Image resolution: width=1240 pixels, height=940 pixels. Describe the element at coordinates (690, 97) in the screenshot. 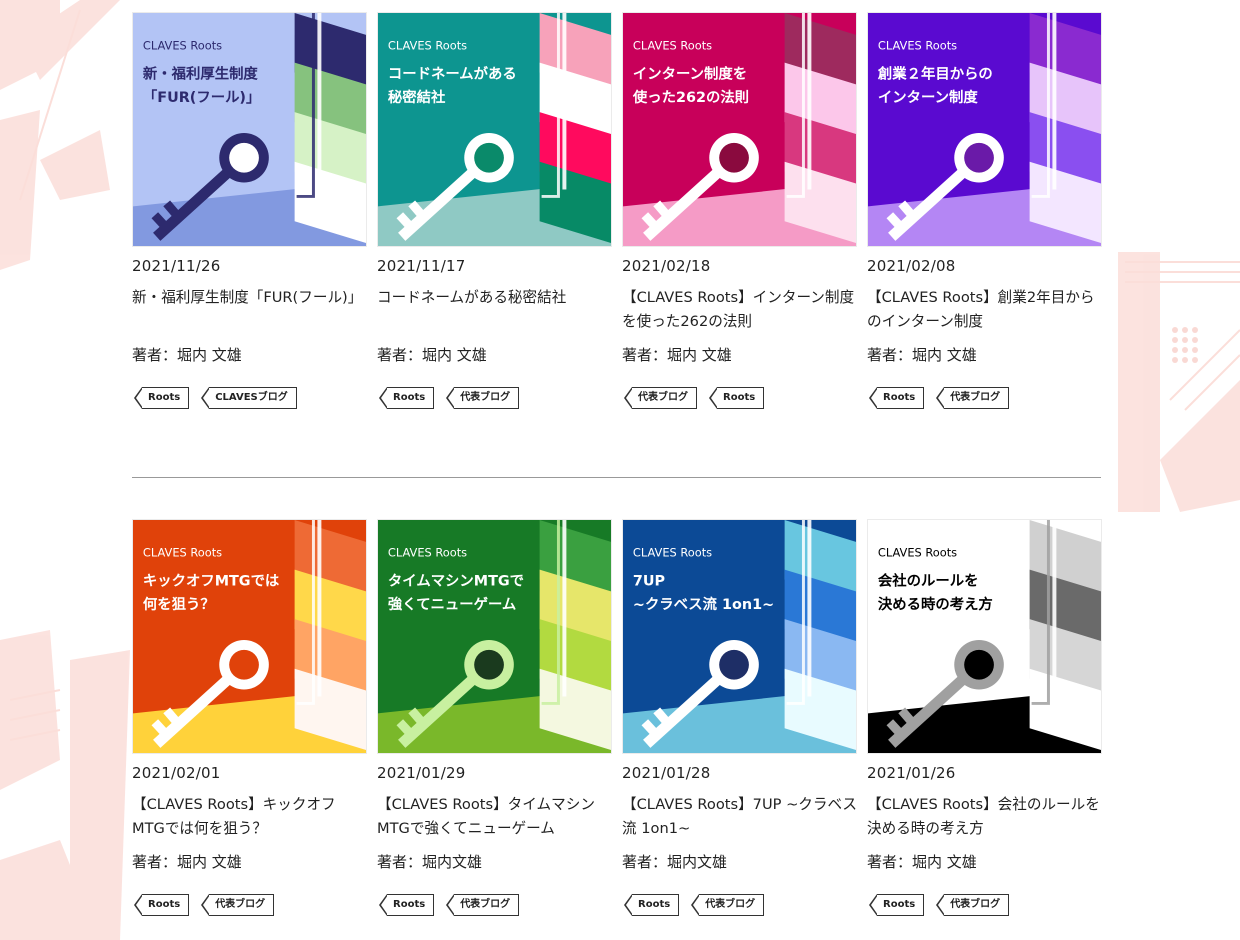

I see `thumbnail-title-line: 使った262の法則` at that location.